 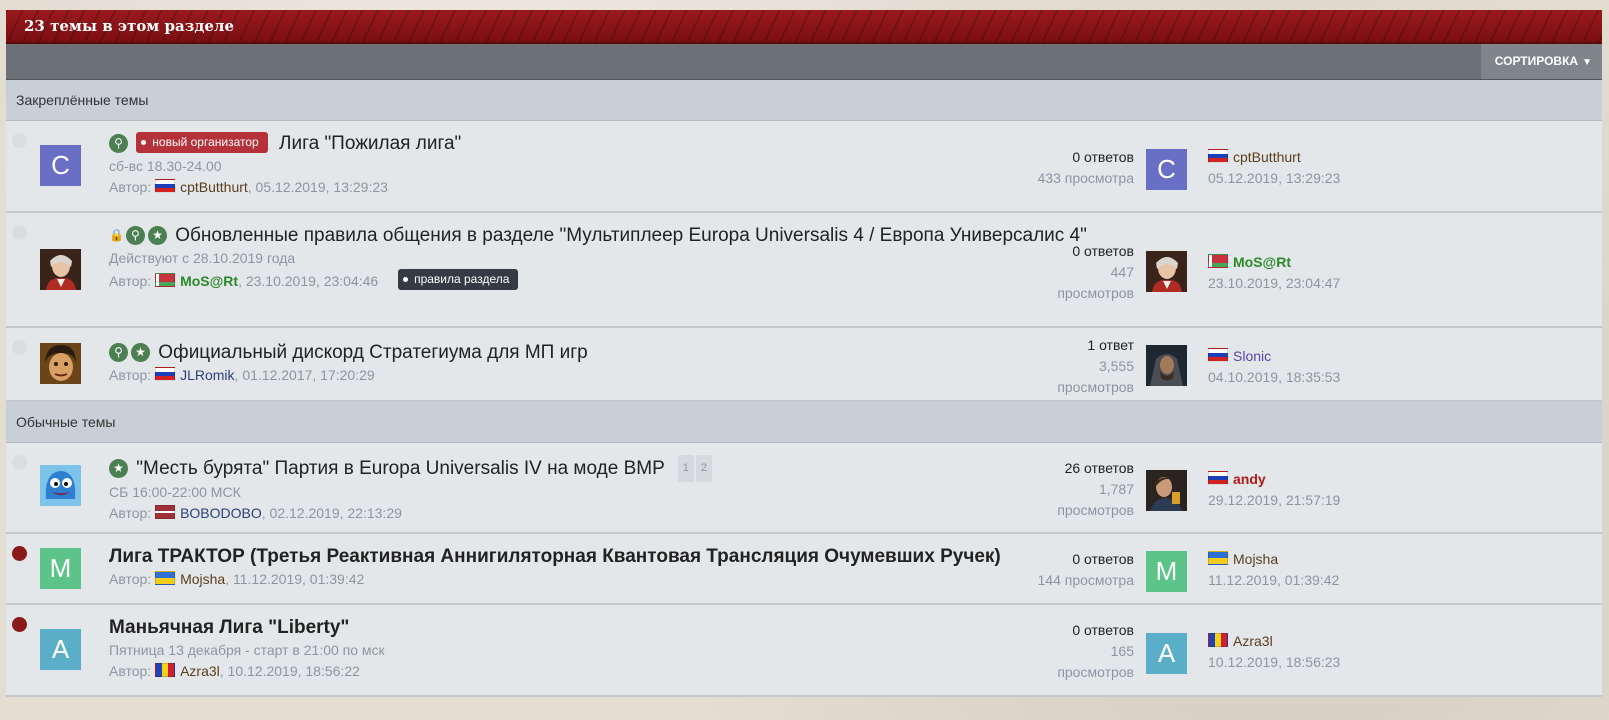 What do you see at coordinates (1255, 559) in the screenshot?
I see `last-poster-link: Mojsha` at bounding box center [1255, 559].